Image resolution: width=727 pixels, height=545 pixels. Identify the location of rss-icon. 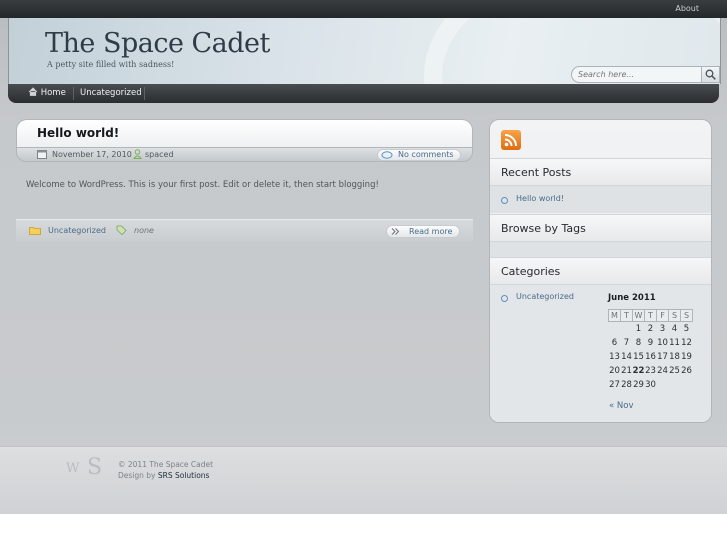
(510, 140).